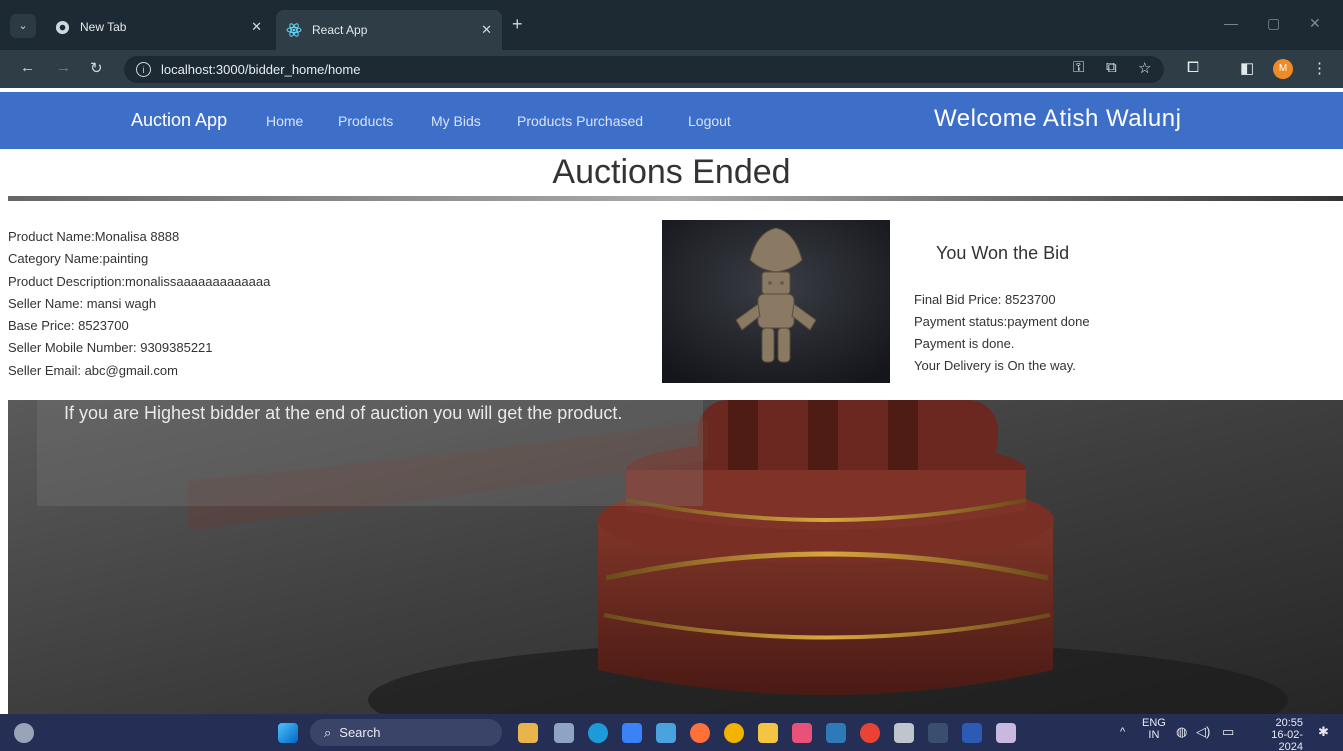 The width and height of the screenshot is (1343, 751). Describe the element at coordinates (143, 69) in the screenshot. I see `site-info-icon: i` at that location.